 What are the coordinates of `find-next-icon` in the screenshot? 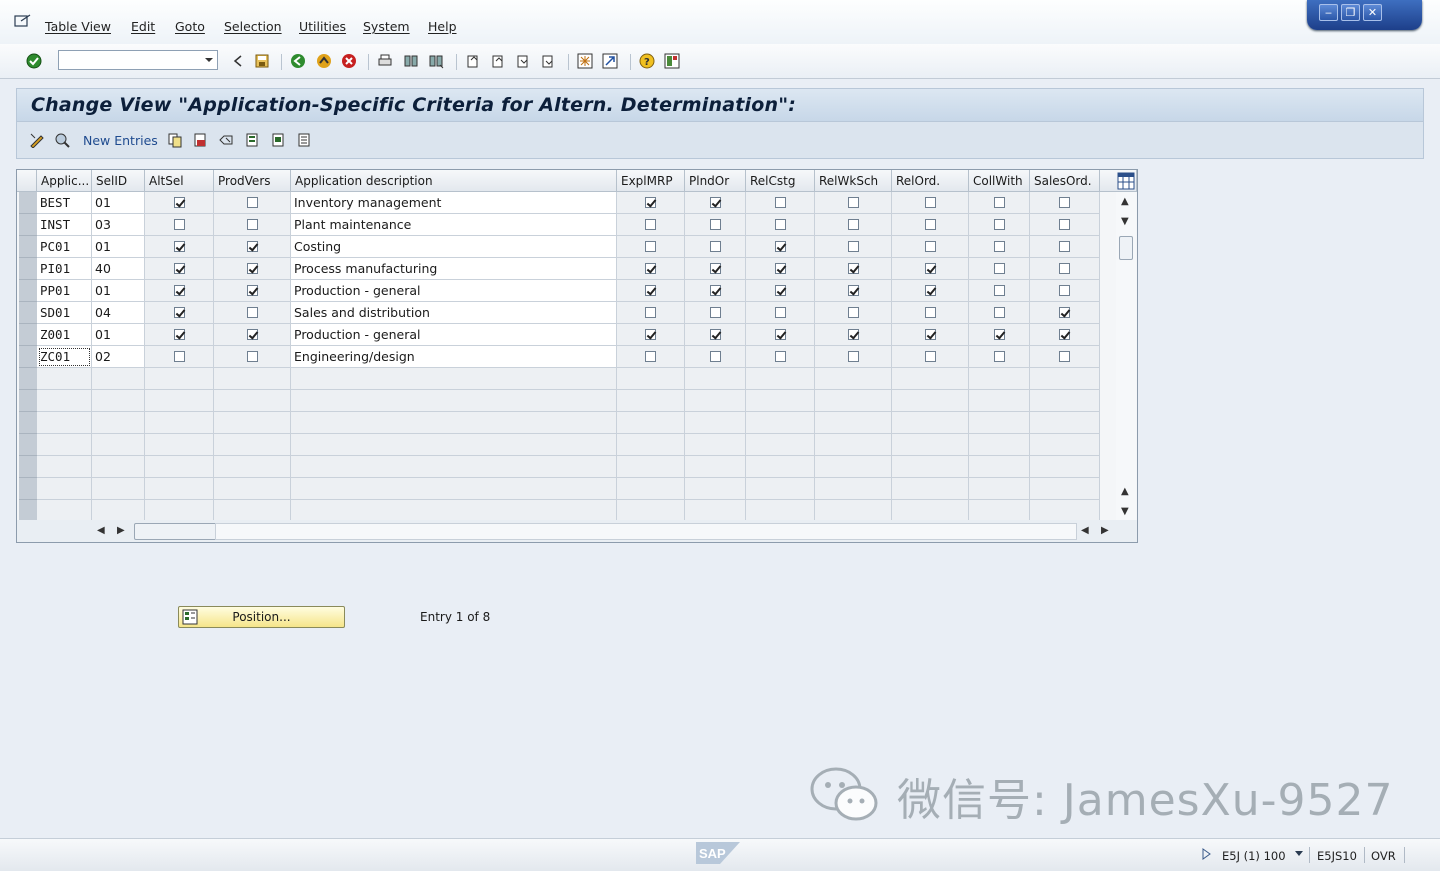 It's located at (436, 61).